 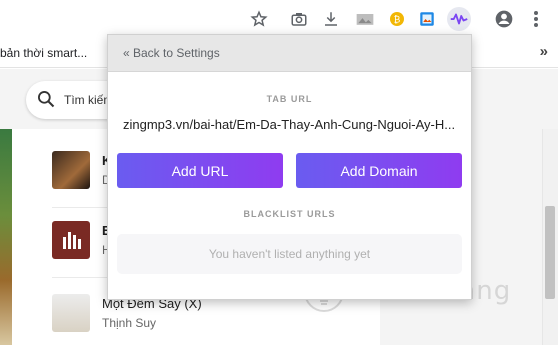 I want to click on menu-icon, so click(x=536, y=19).